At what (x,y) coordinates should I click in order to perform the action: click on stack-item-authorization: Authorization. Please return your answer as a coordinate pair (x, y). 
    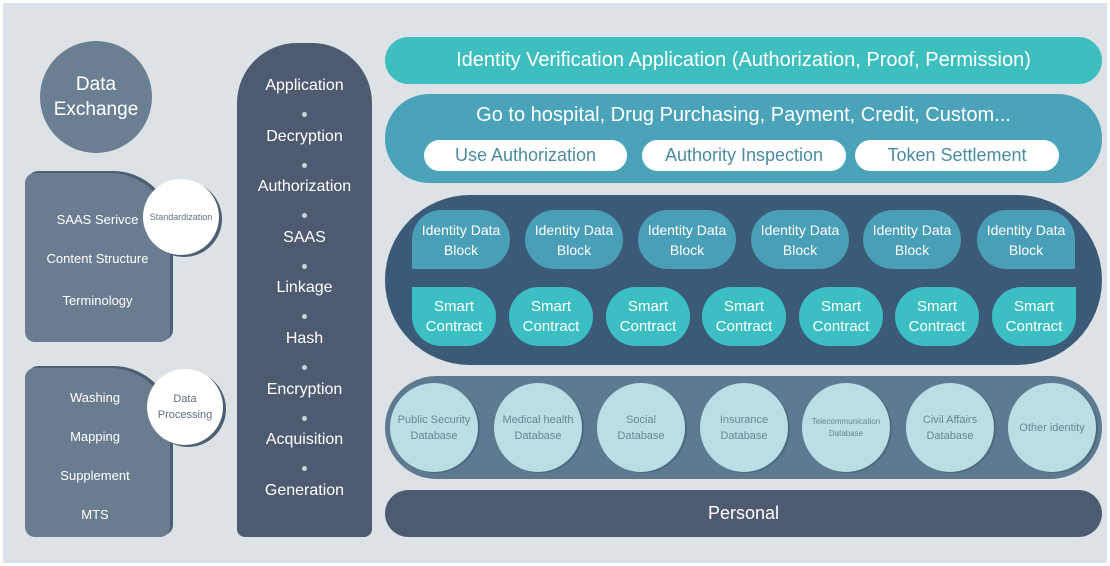
    Looking at the image, I should click on (304, 187).